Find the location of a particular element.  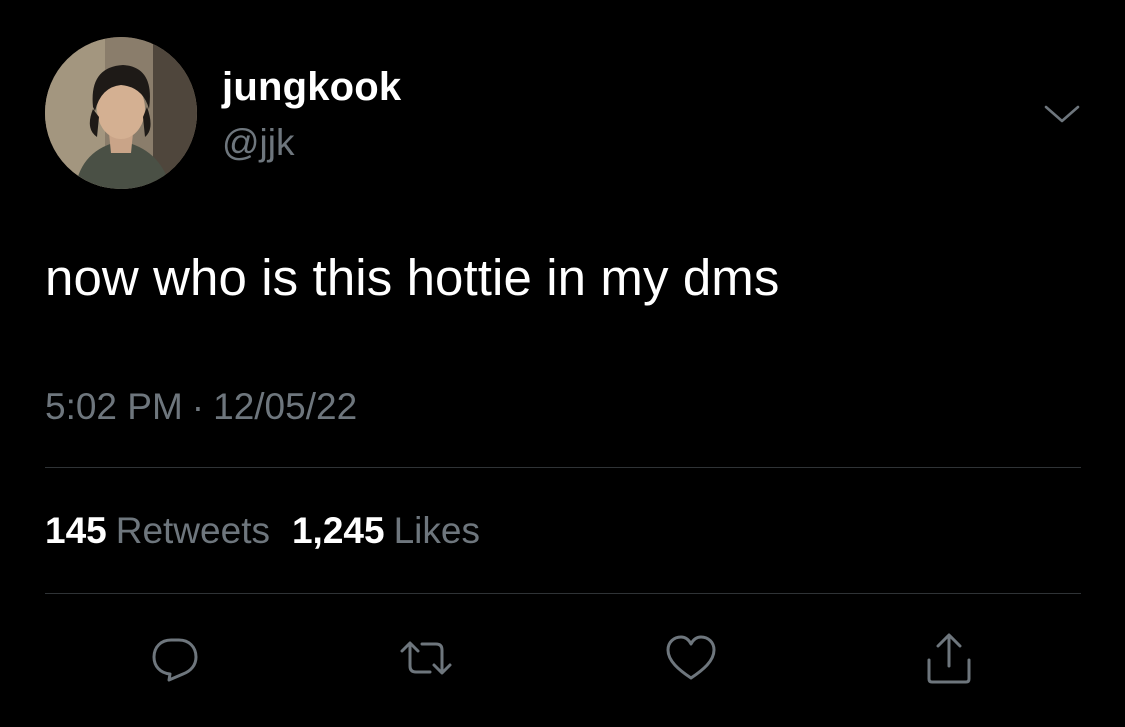

tweet-timestamp: 5:02 PM · 12/05/22 is located at coordinates (201, 407).